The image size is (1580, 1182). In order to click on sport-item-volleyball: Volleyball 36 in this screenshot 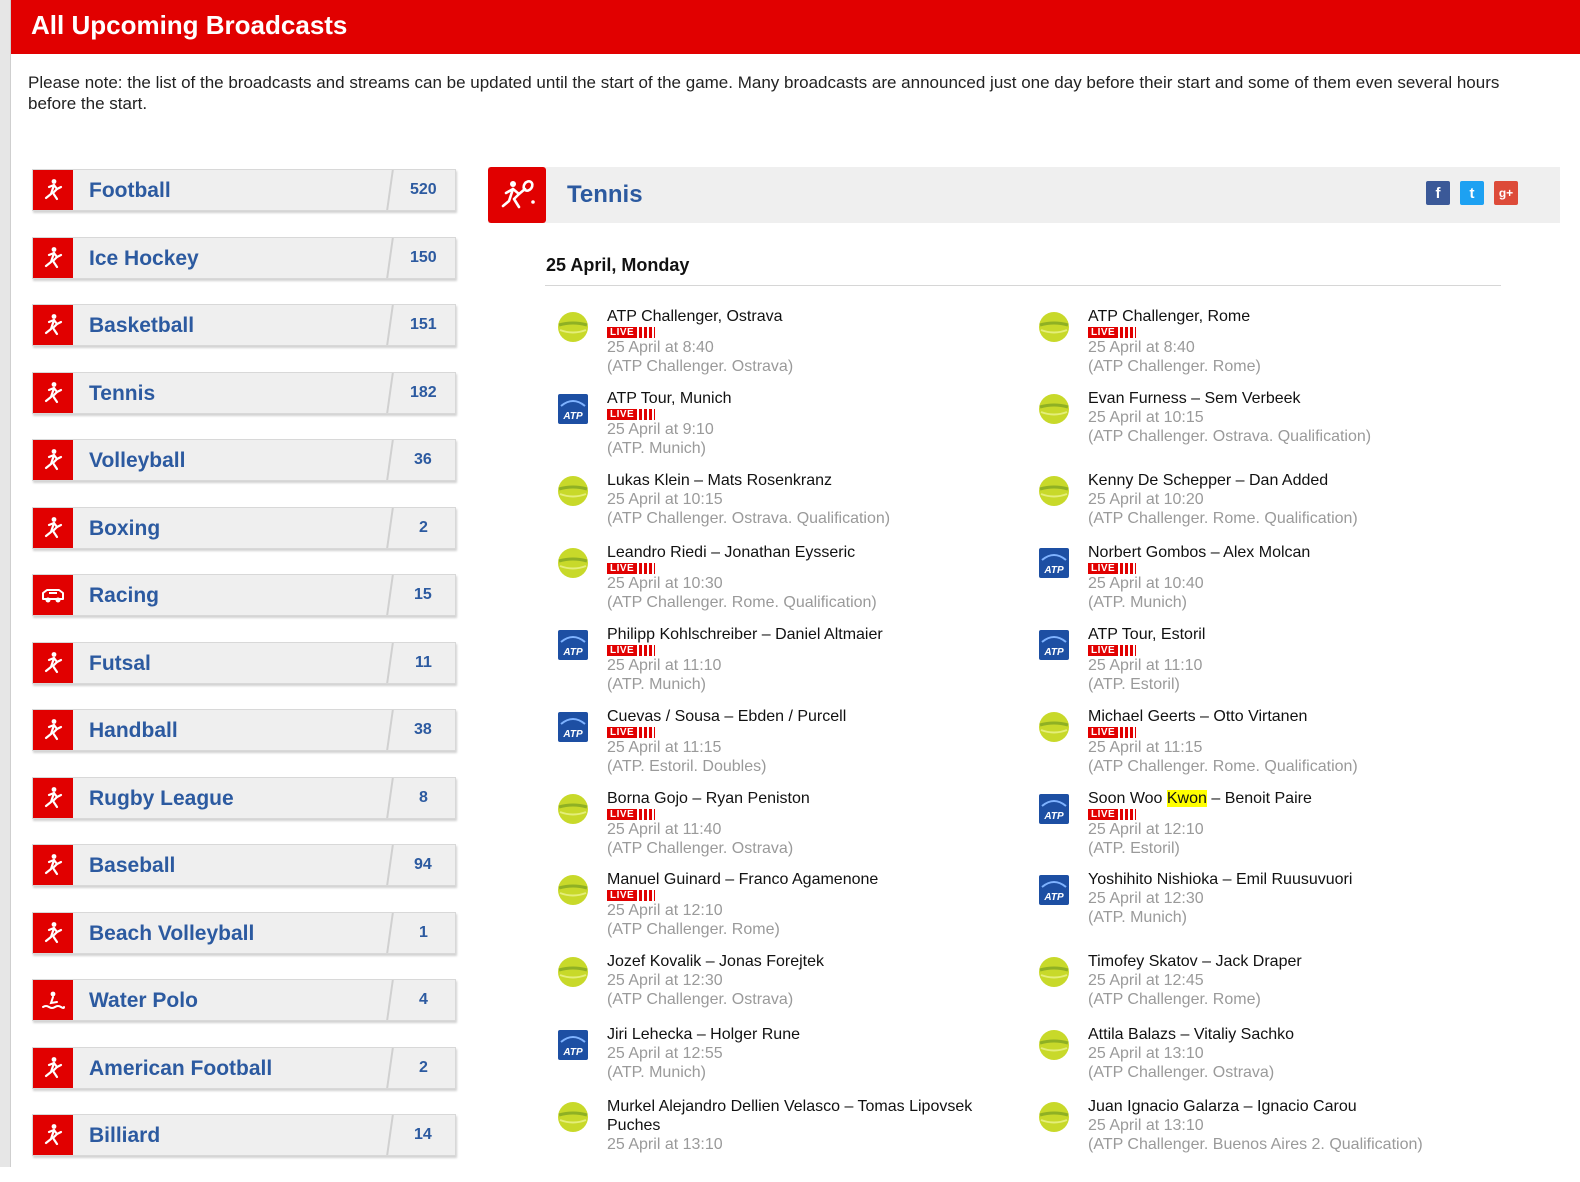, I will do `click(245, 460)`.